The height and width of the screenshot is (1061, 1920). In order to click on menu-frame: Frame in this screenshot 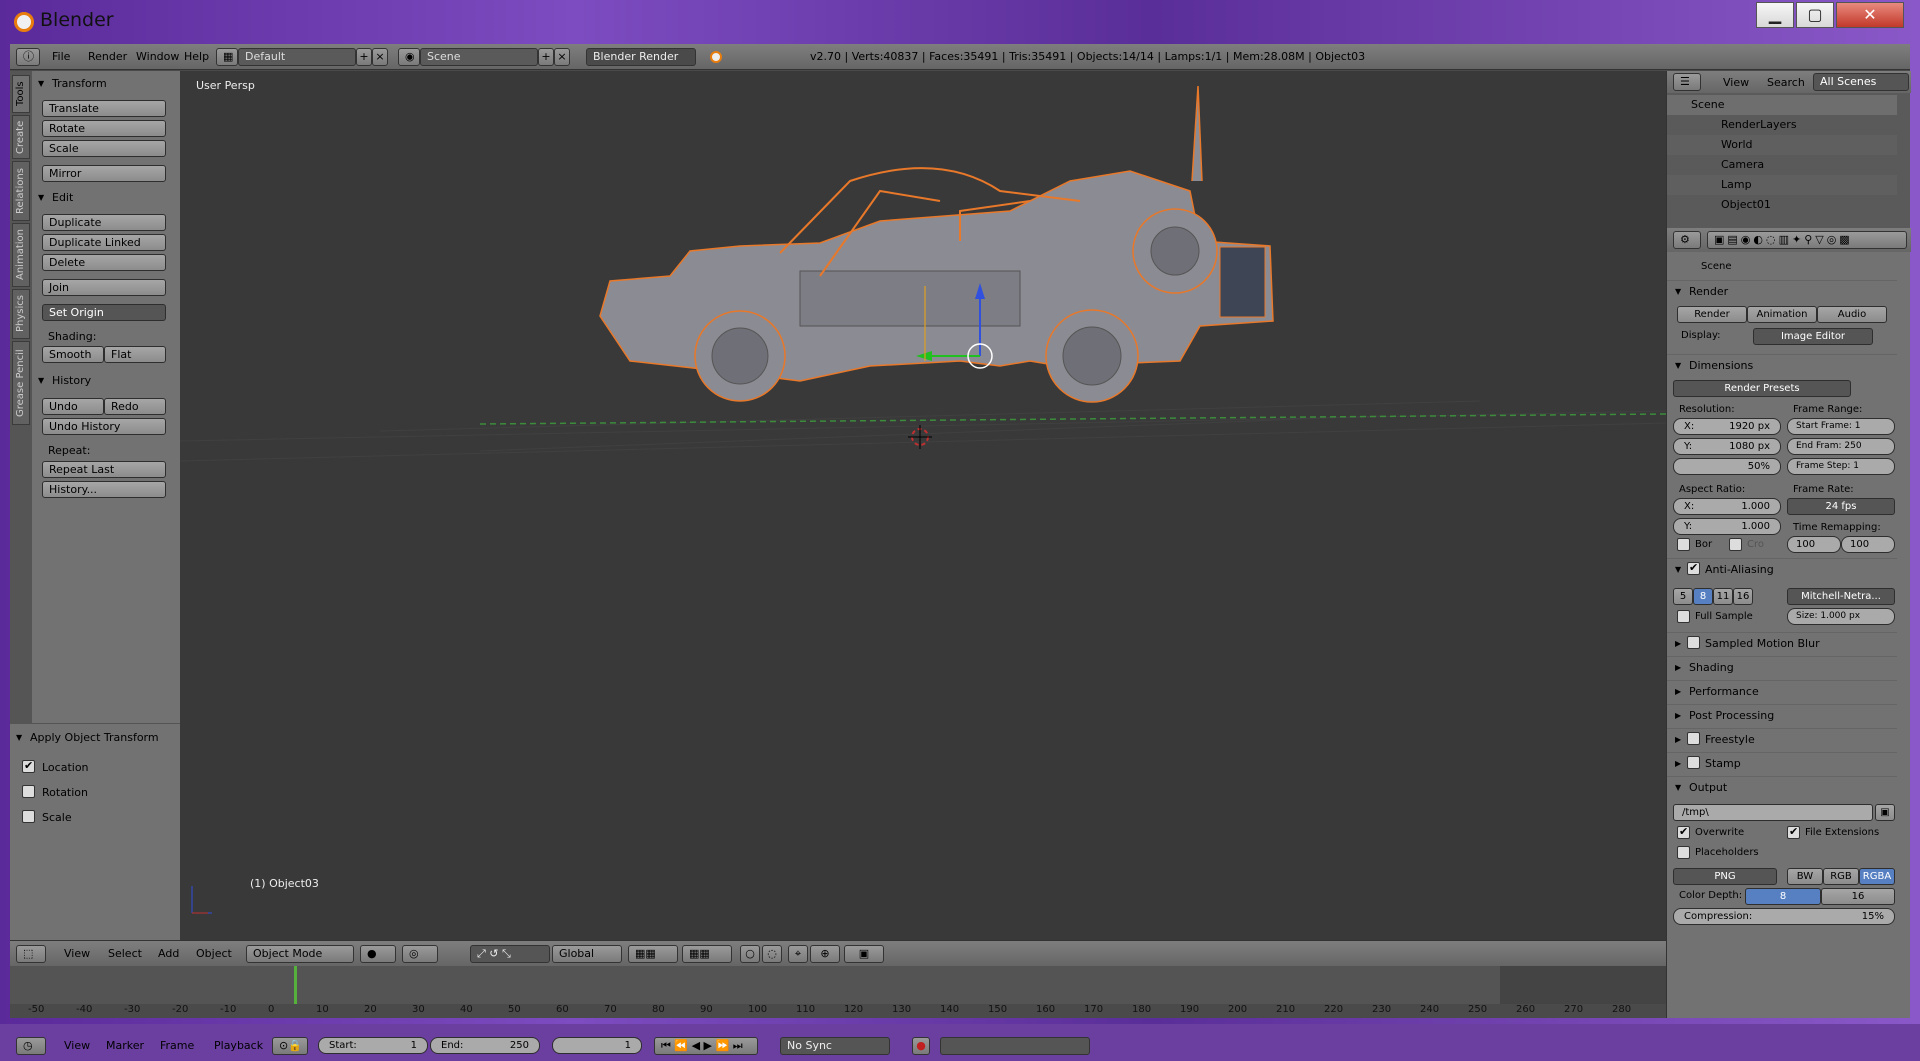, I will do `click(177, 1045)`.